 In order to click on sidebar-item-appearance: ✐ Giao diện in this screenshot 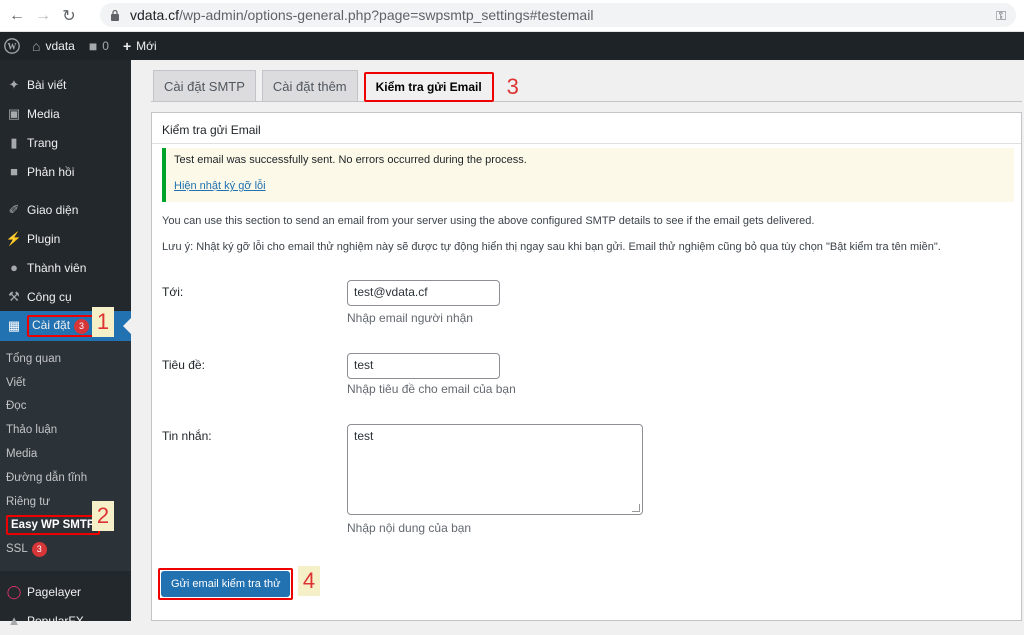, I will do `click(65, 209)`.